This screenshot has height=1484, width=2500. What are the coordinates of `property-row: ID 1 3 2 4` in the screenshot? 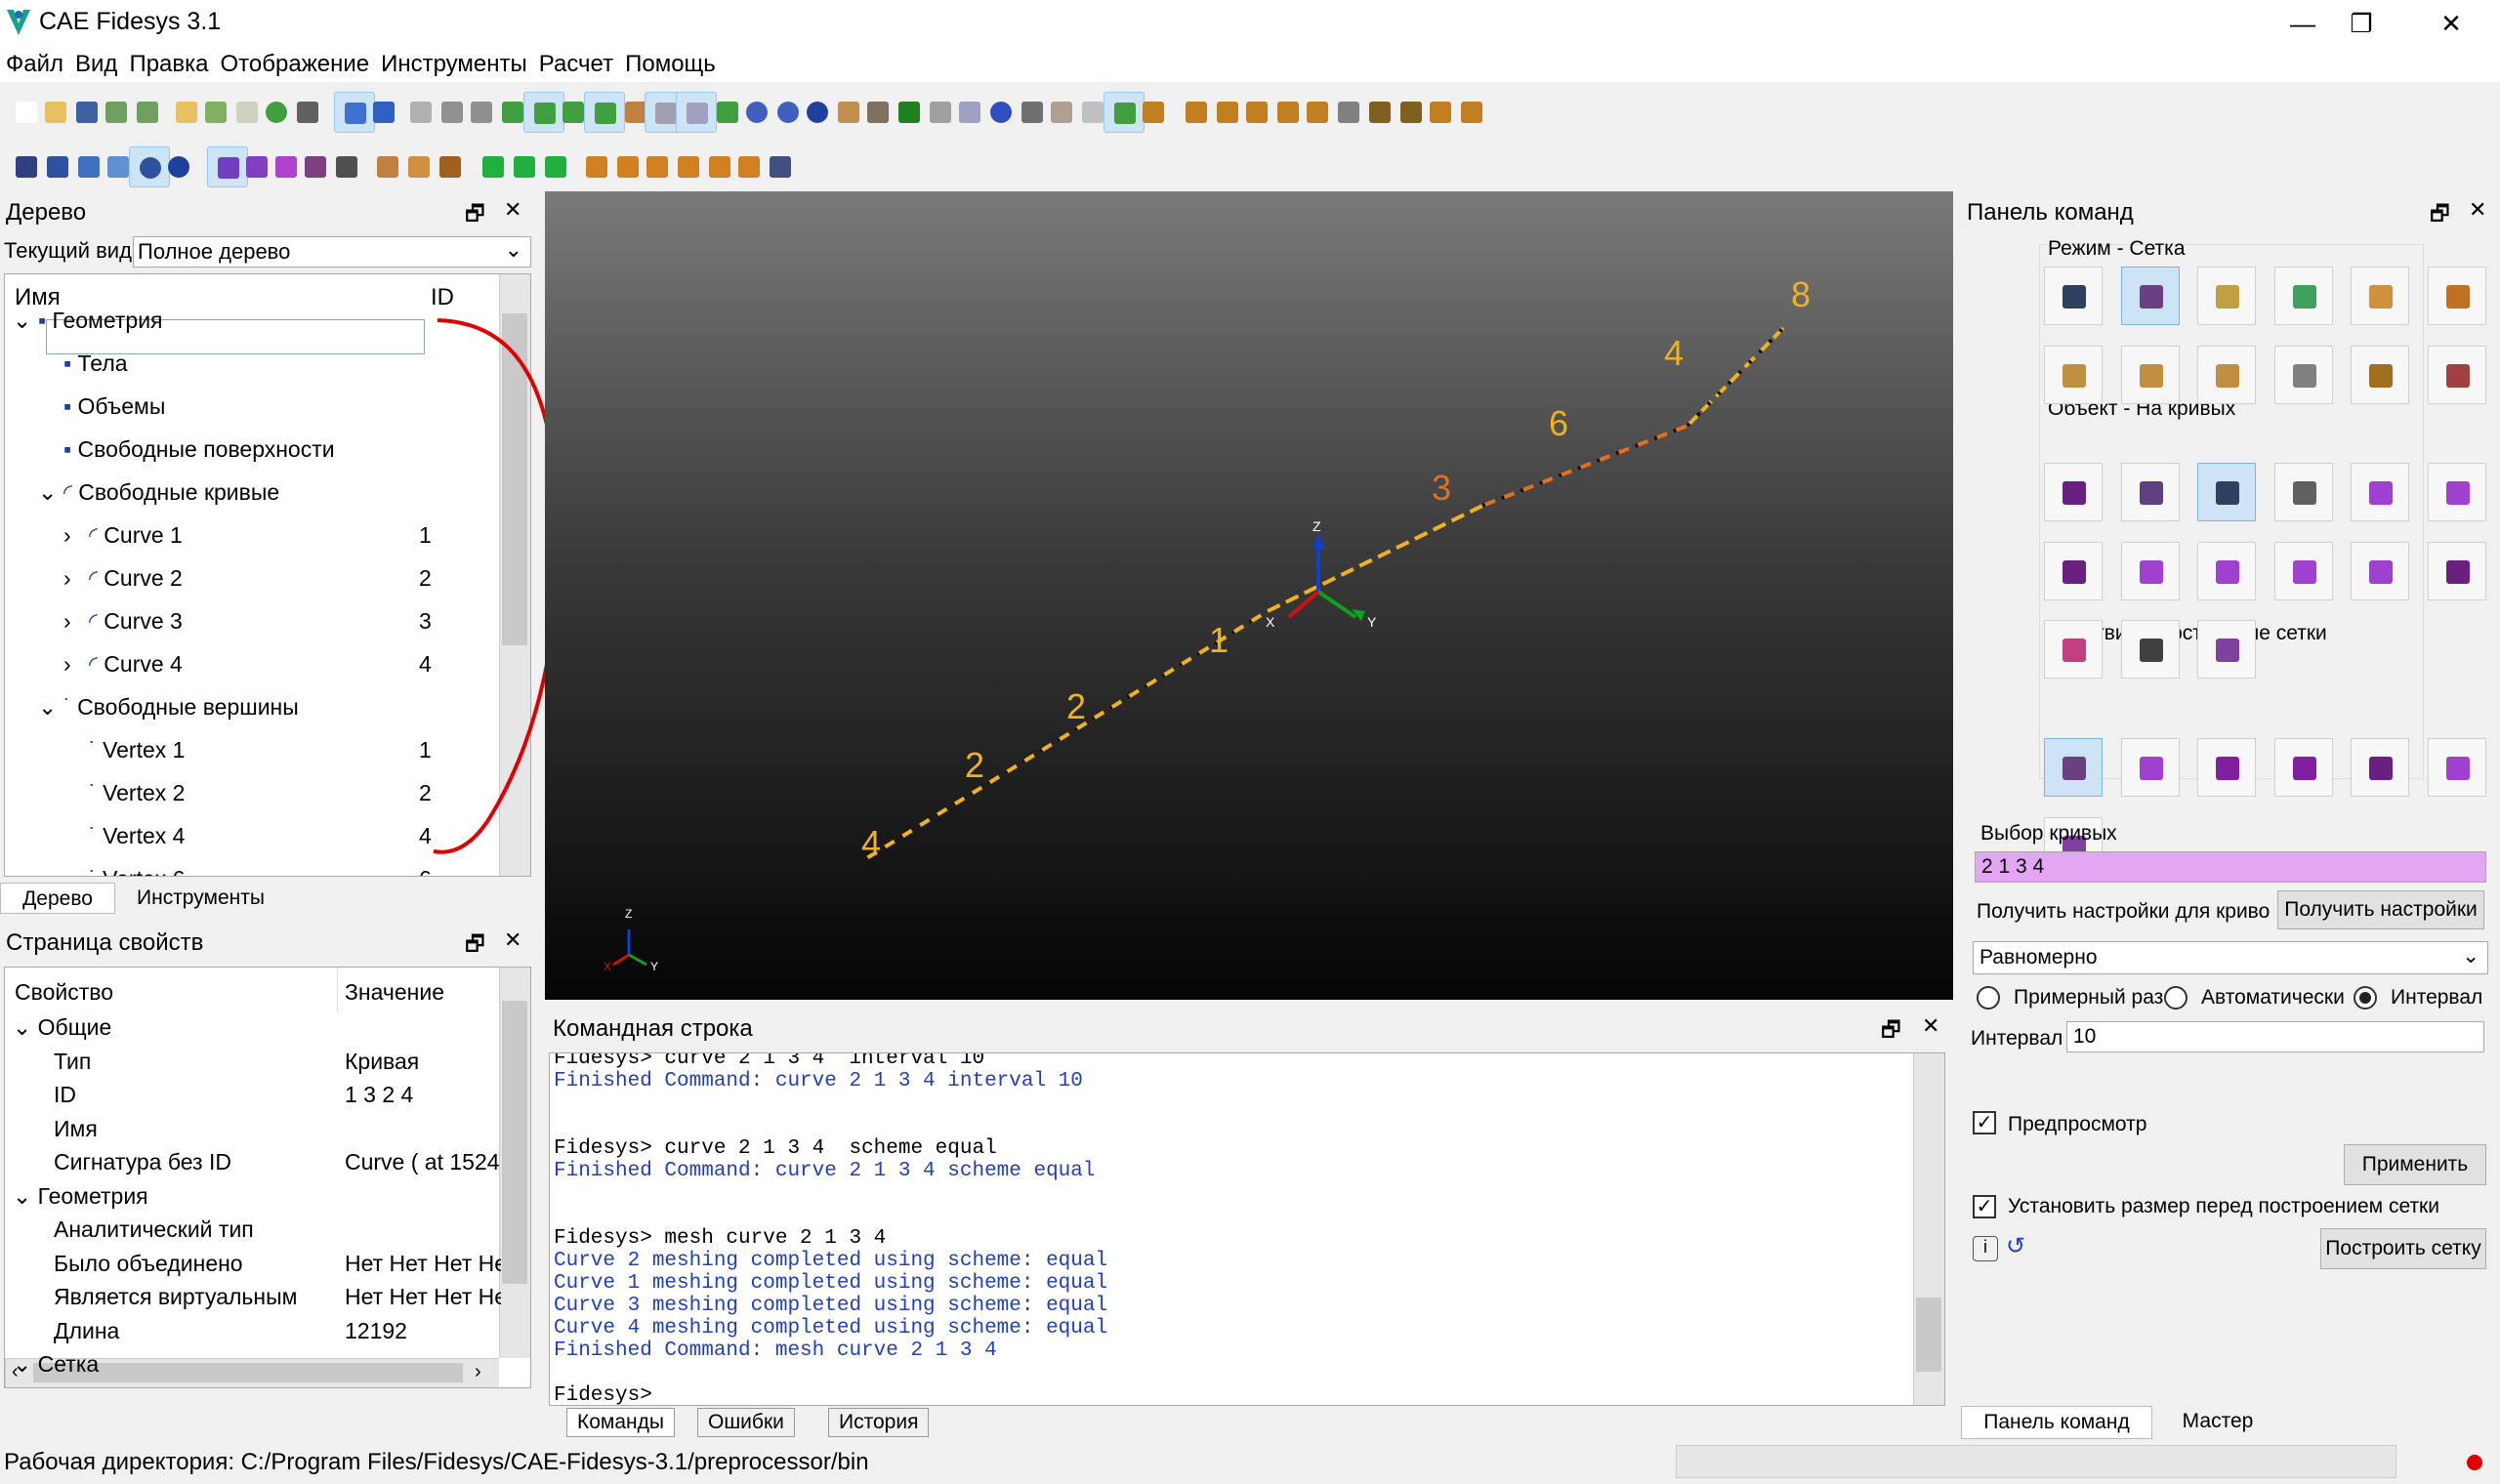 It's located at (233, 1100).